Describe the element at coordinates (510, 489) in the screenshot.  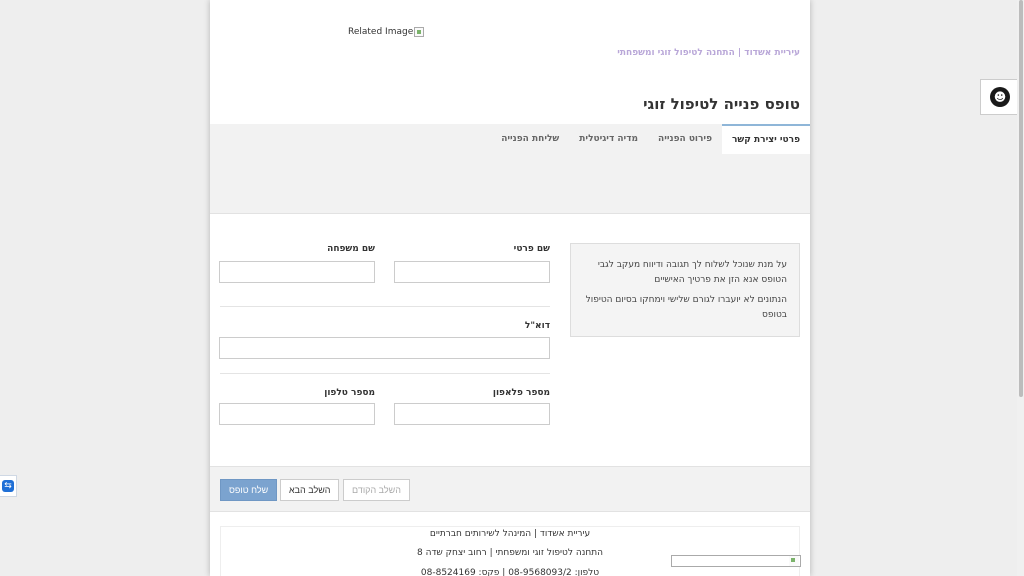
I see `form-actions: השלב הקודם השלב הבא שלח טופס` at that location.